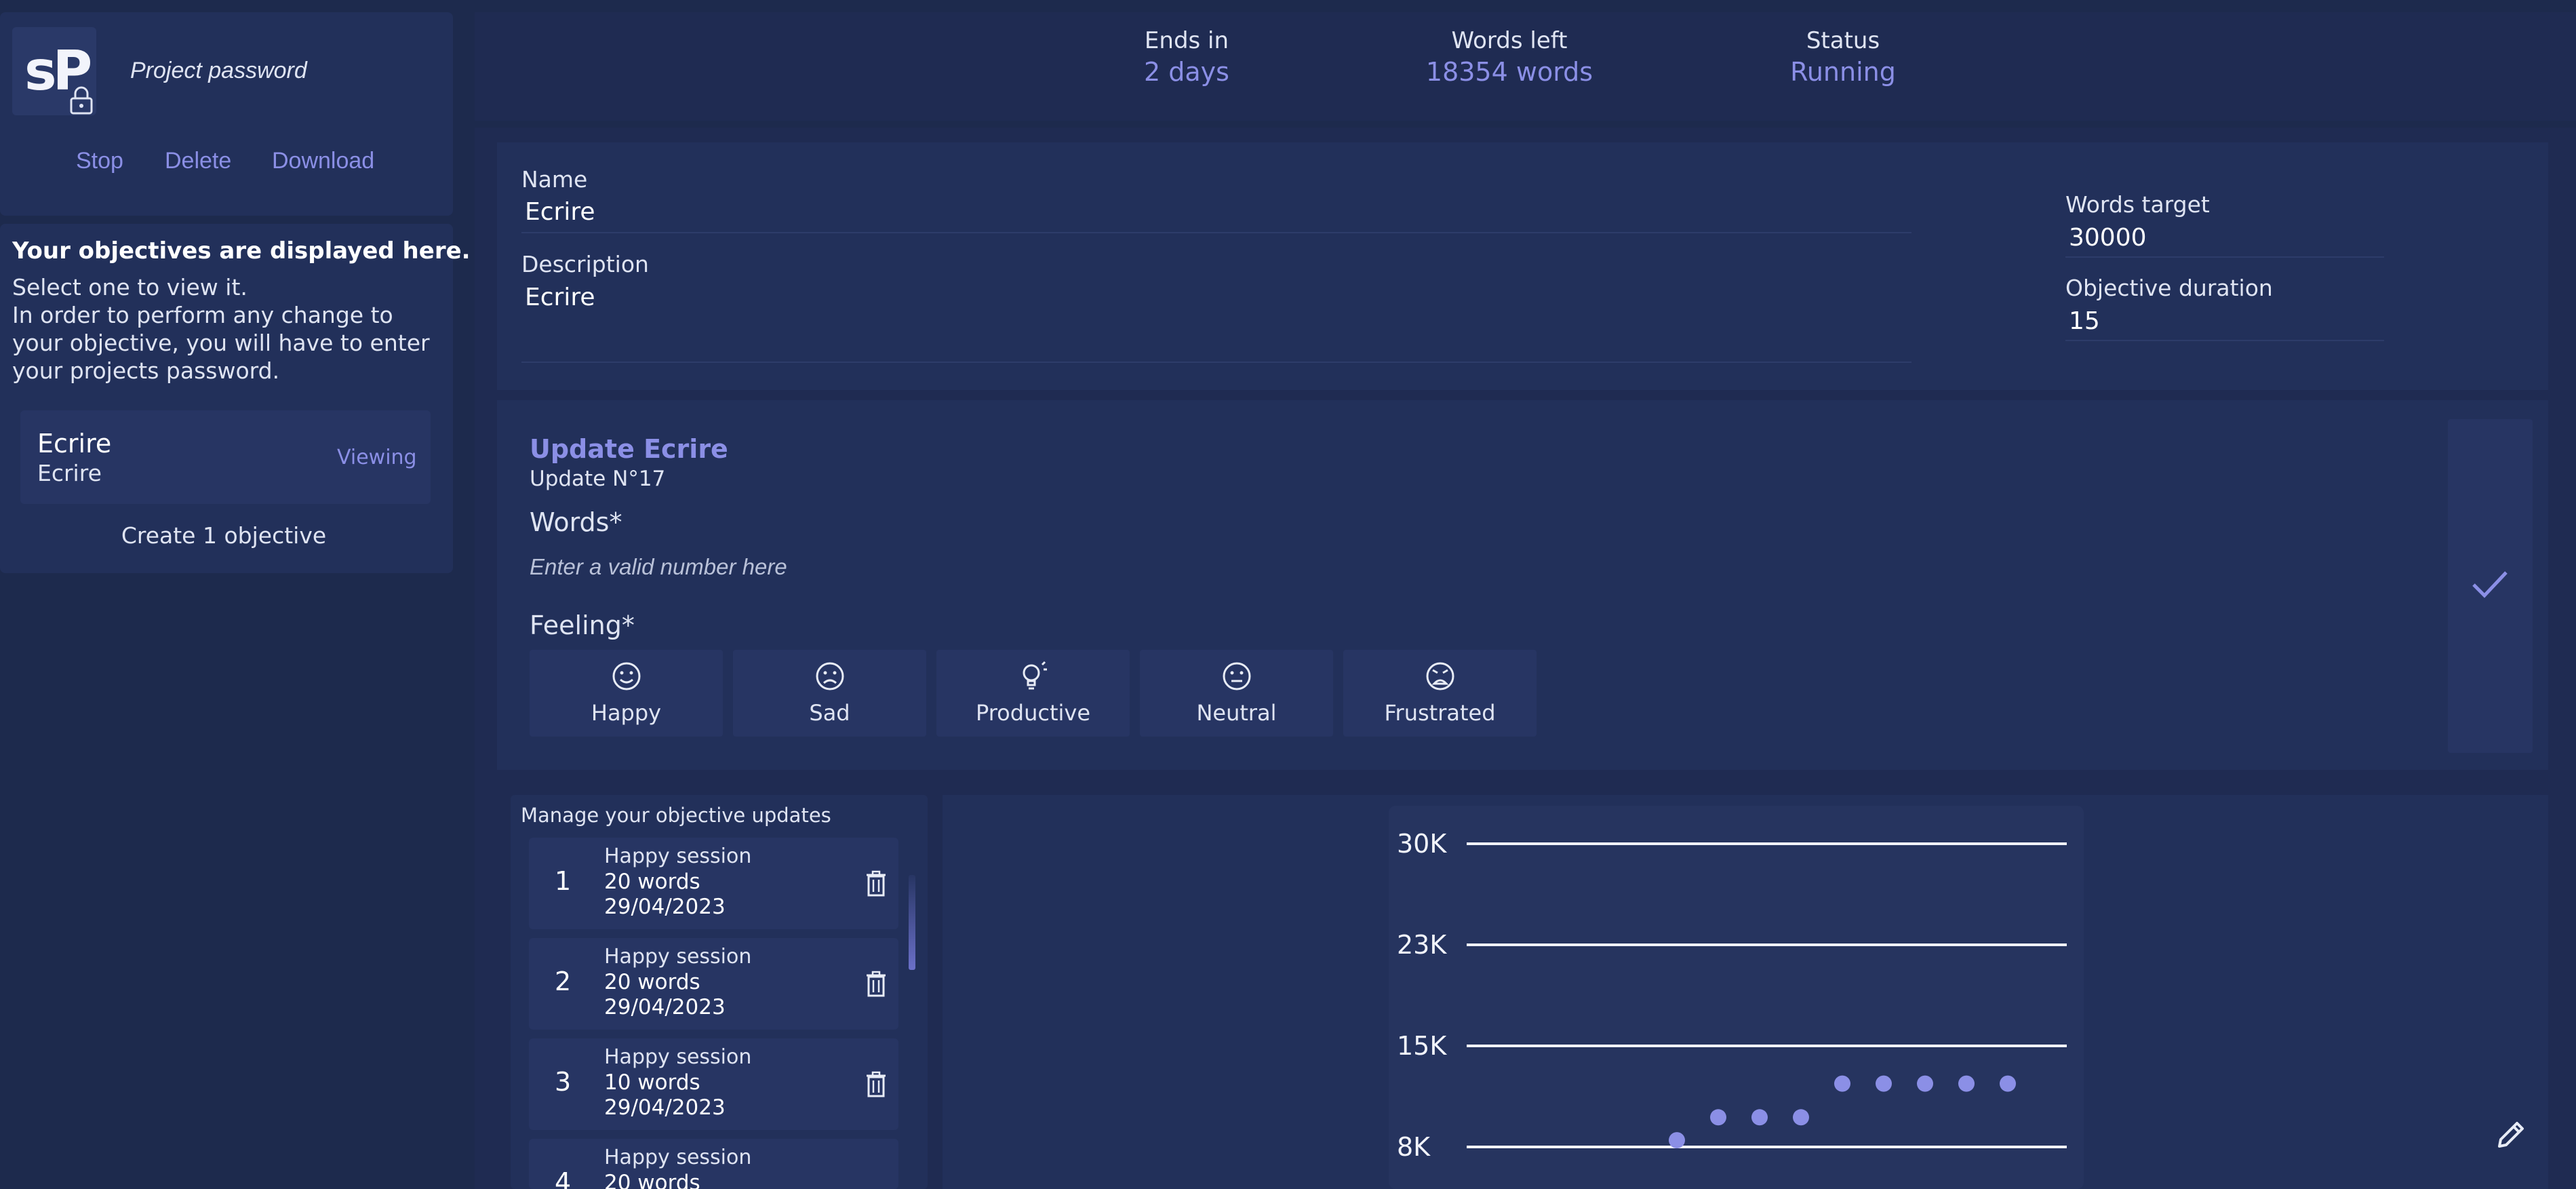  I want to click on submit-update-button, so click(2491, 586).